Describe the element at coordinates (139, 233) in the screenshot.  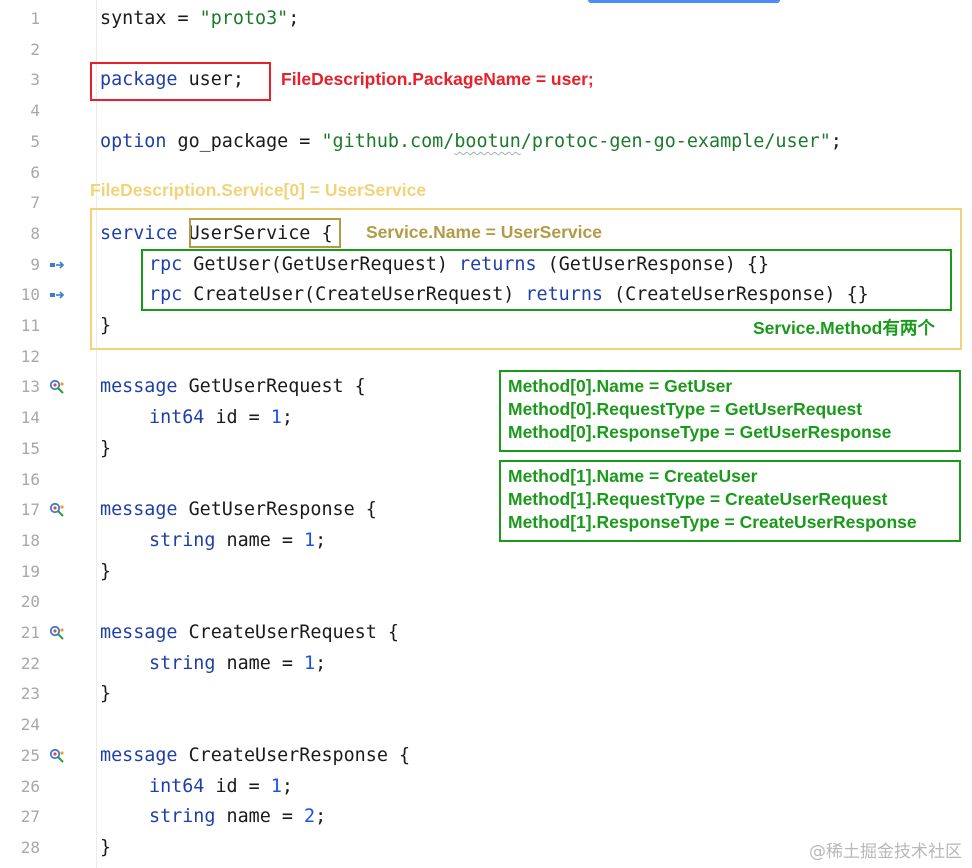
I see `code-token: service` at that location.